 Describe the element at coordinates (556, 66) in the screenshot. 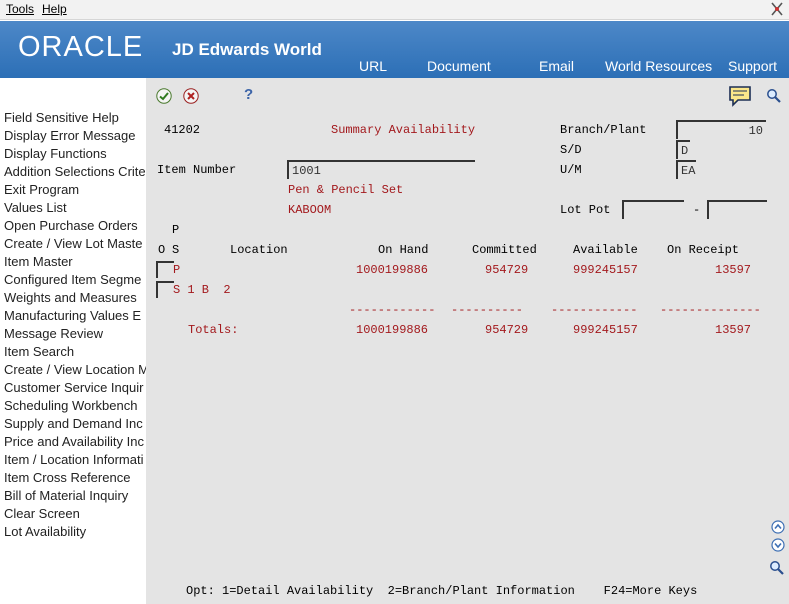

I see `nav-email: Email` at that location.